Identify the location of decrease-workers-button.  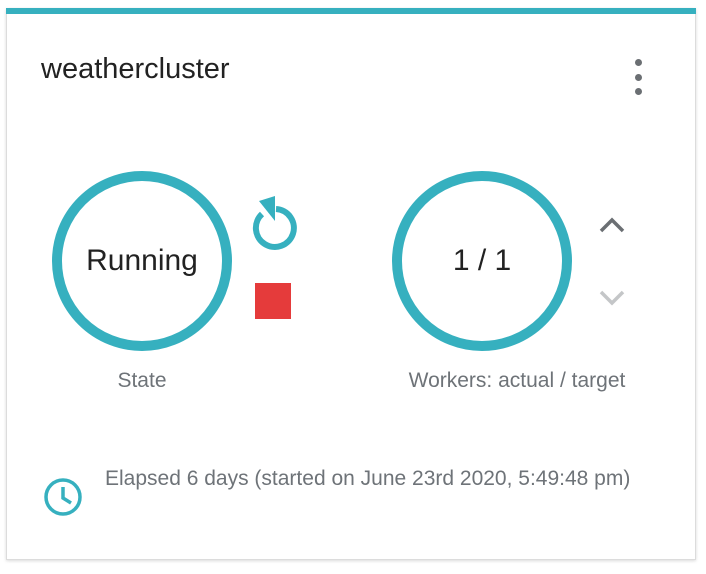
(612, 298).